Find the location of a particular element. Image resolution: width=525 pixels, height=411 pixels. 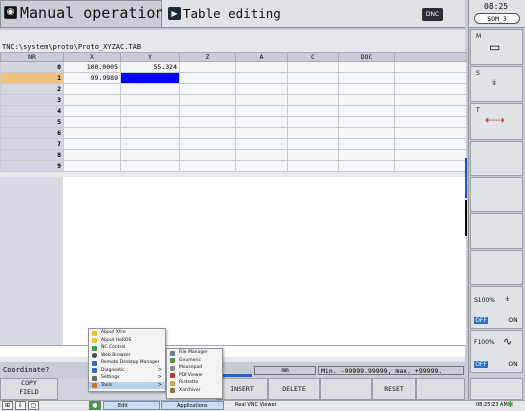

table-row: 0 100.0005 55.324 is located at coordinates (233, 67).